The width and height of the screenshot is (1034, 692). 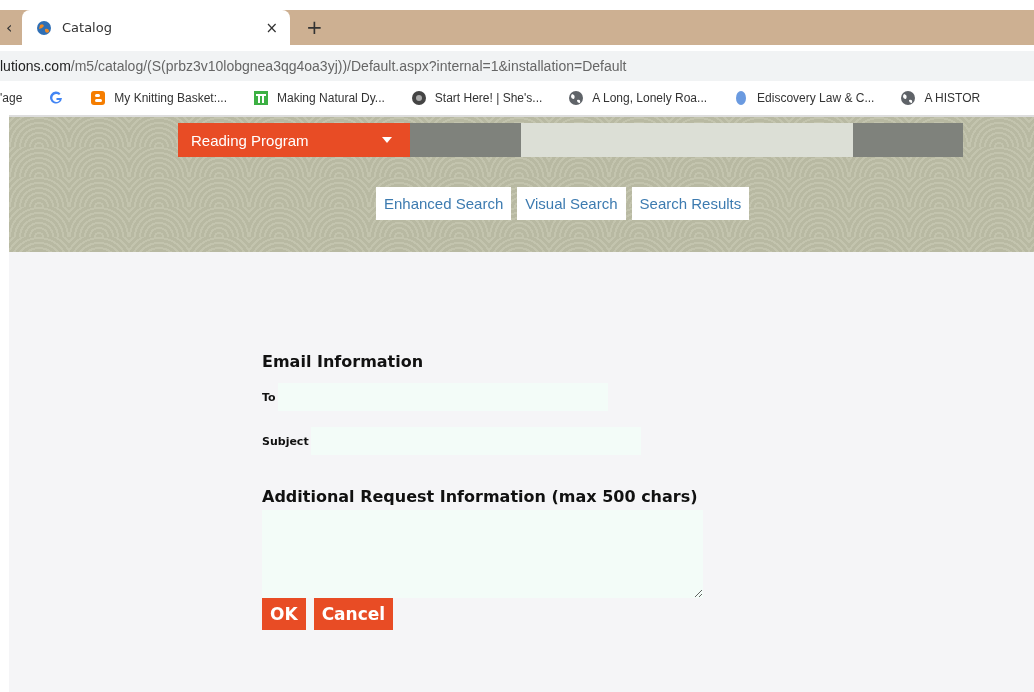 I want to click on bookmark-label: A HISTOR, so click(x=952, y=98).